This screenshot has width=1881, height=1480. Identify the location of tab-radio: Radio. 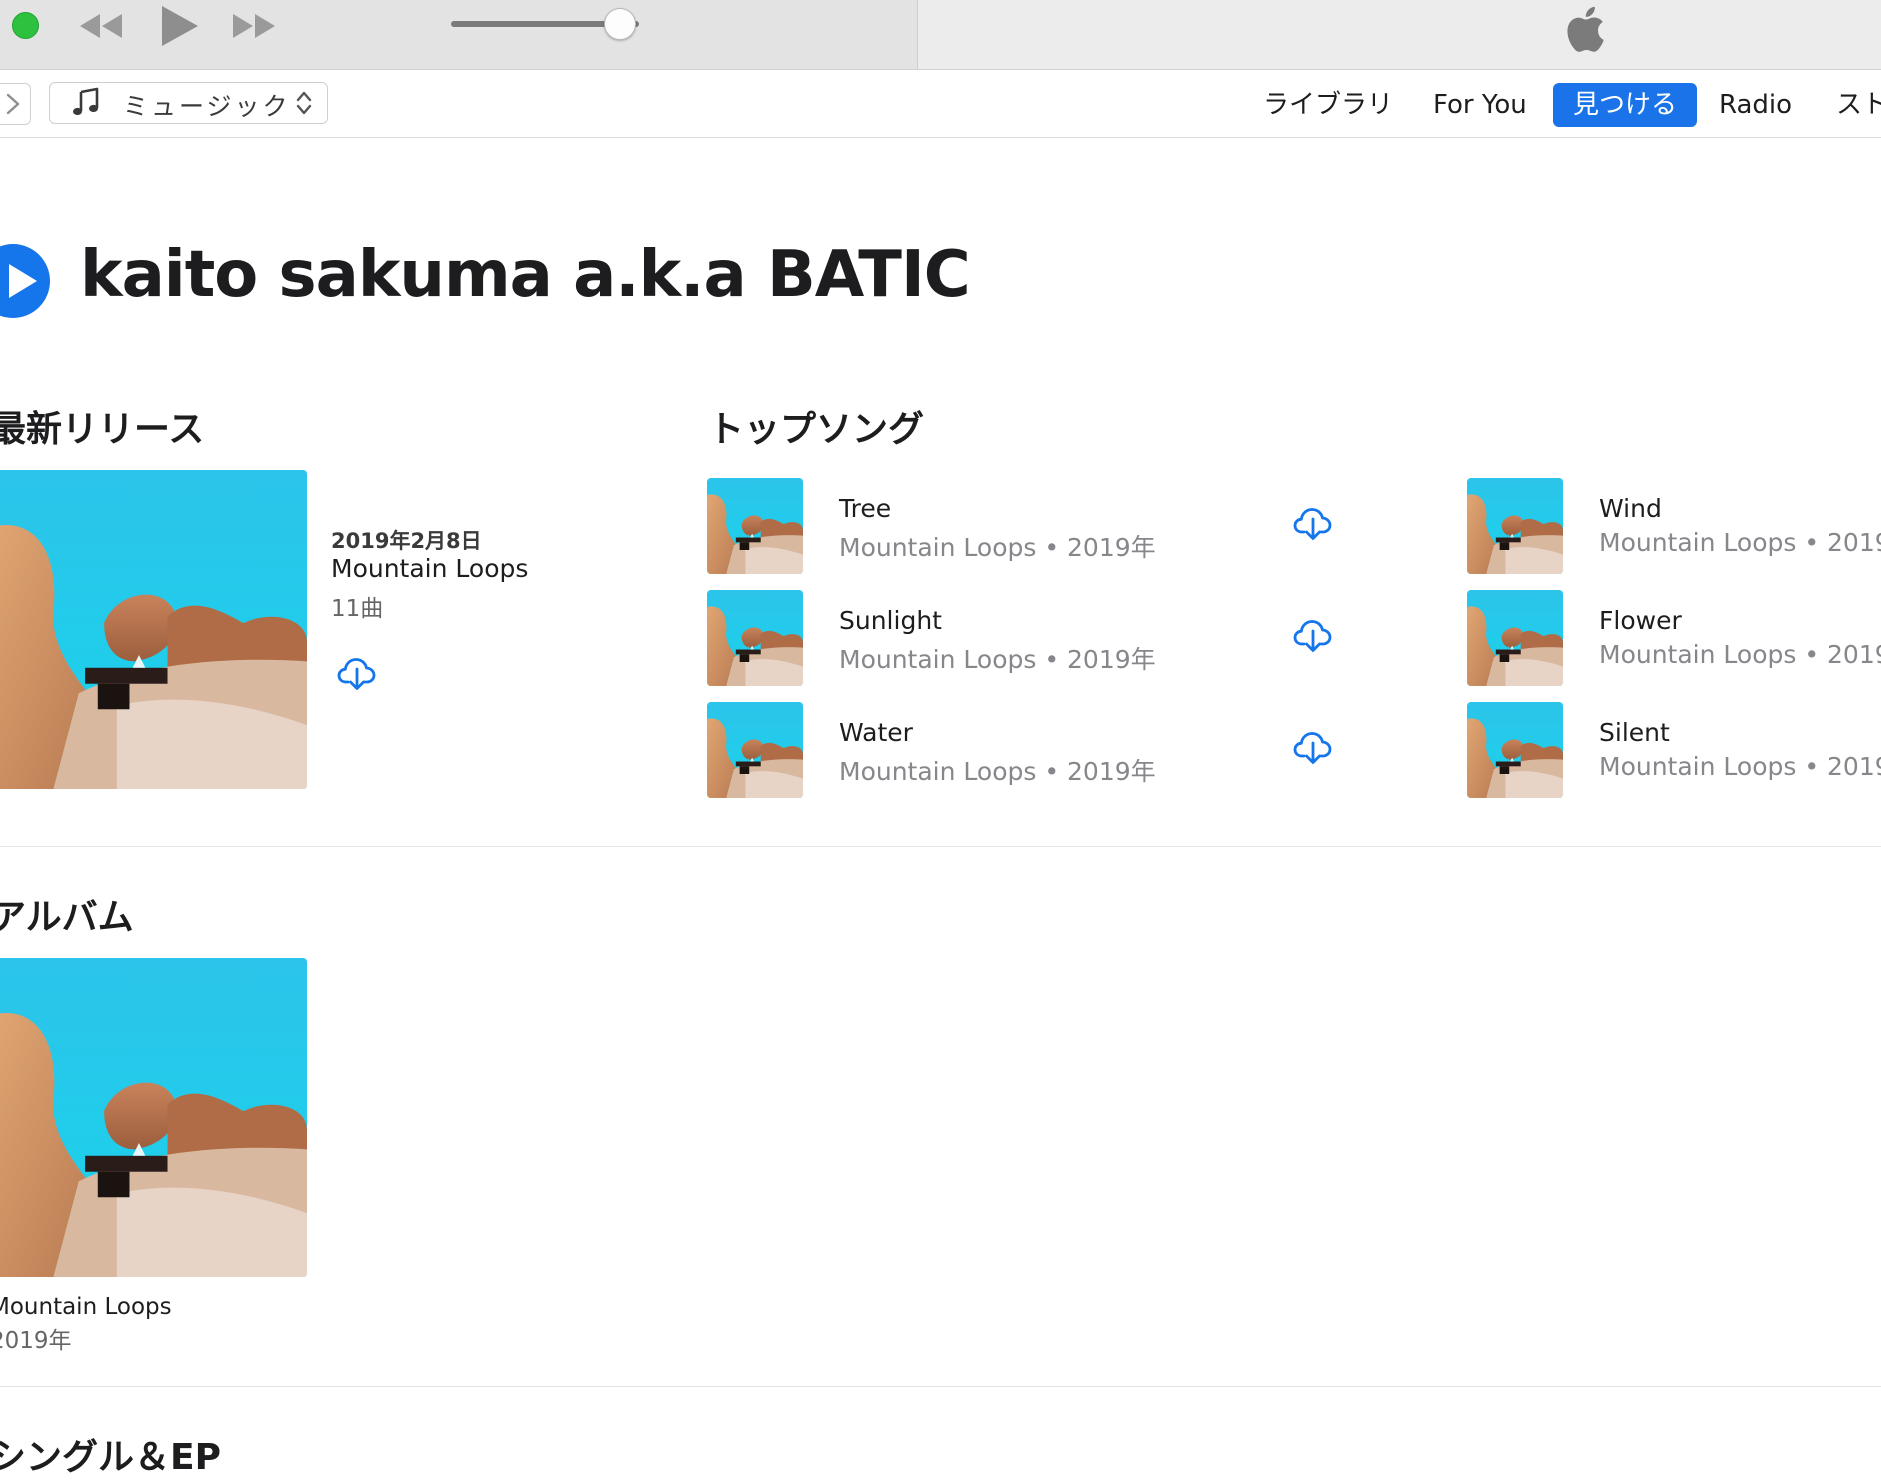
(1755, 105).